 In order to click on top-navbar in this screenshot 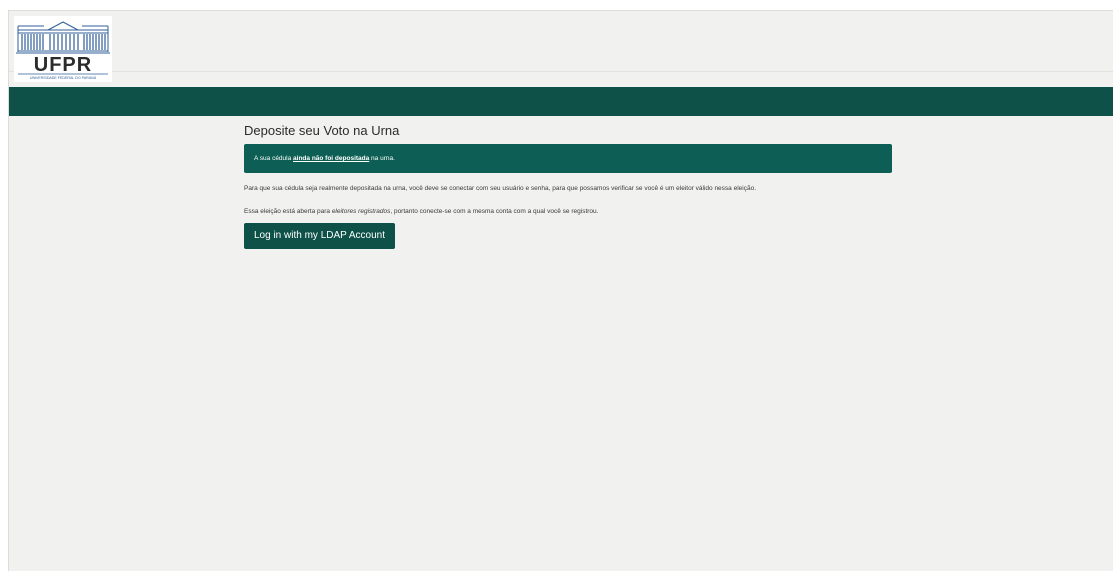, I will do `click(561, 101)`.